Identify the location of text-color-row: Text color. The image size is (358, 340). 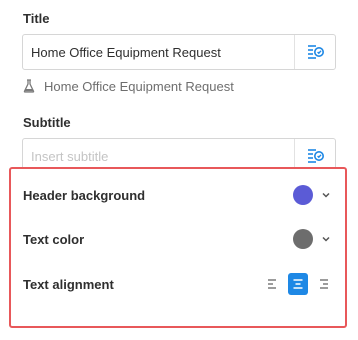
(178, 239).